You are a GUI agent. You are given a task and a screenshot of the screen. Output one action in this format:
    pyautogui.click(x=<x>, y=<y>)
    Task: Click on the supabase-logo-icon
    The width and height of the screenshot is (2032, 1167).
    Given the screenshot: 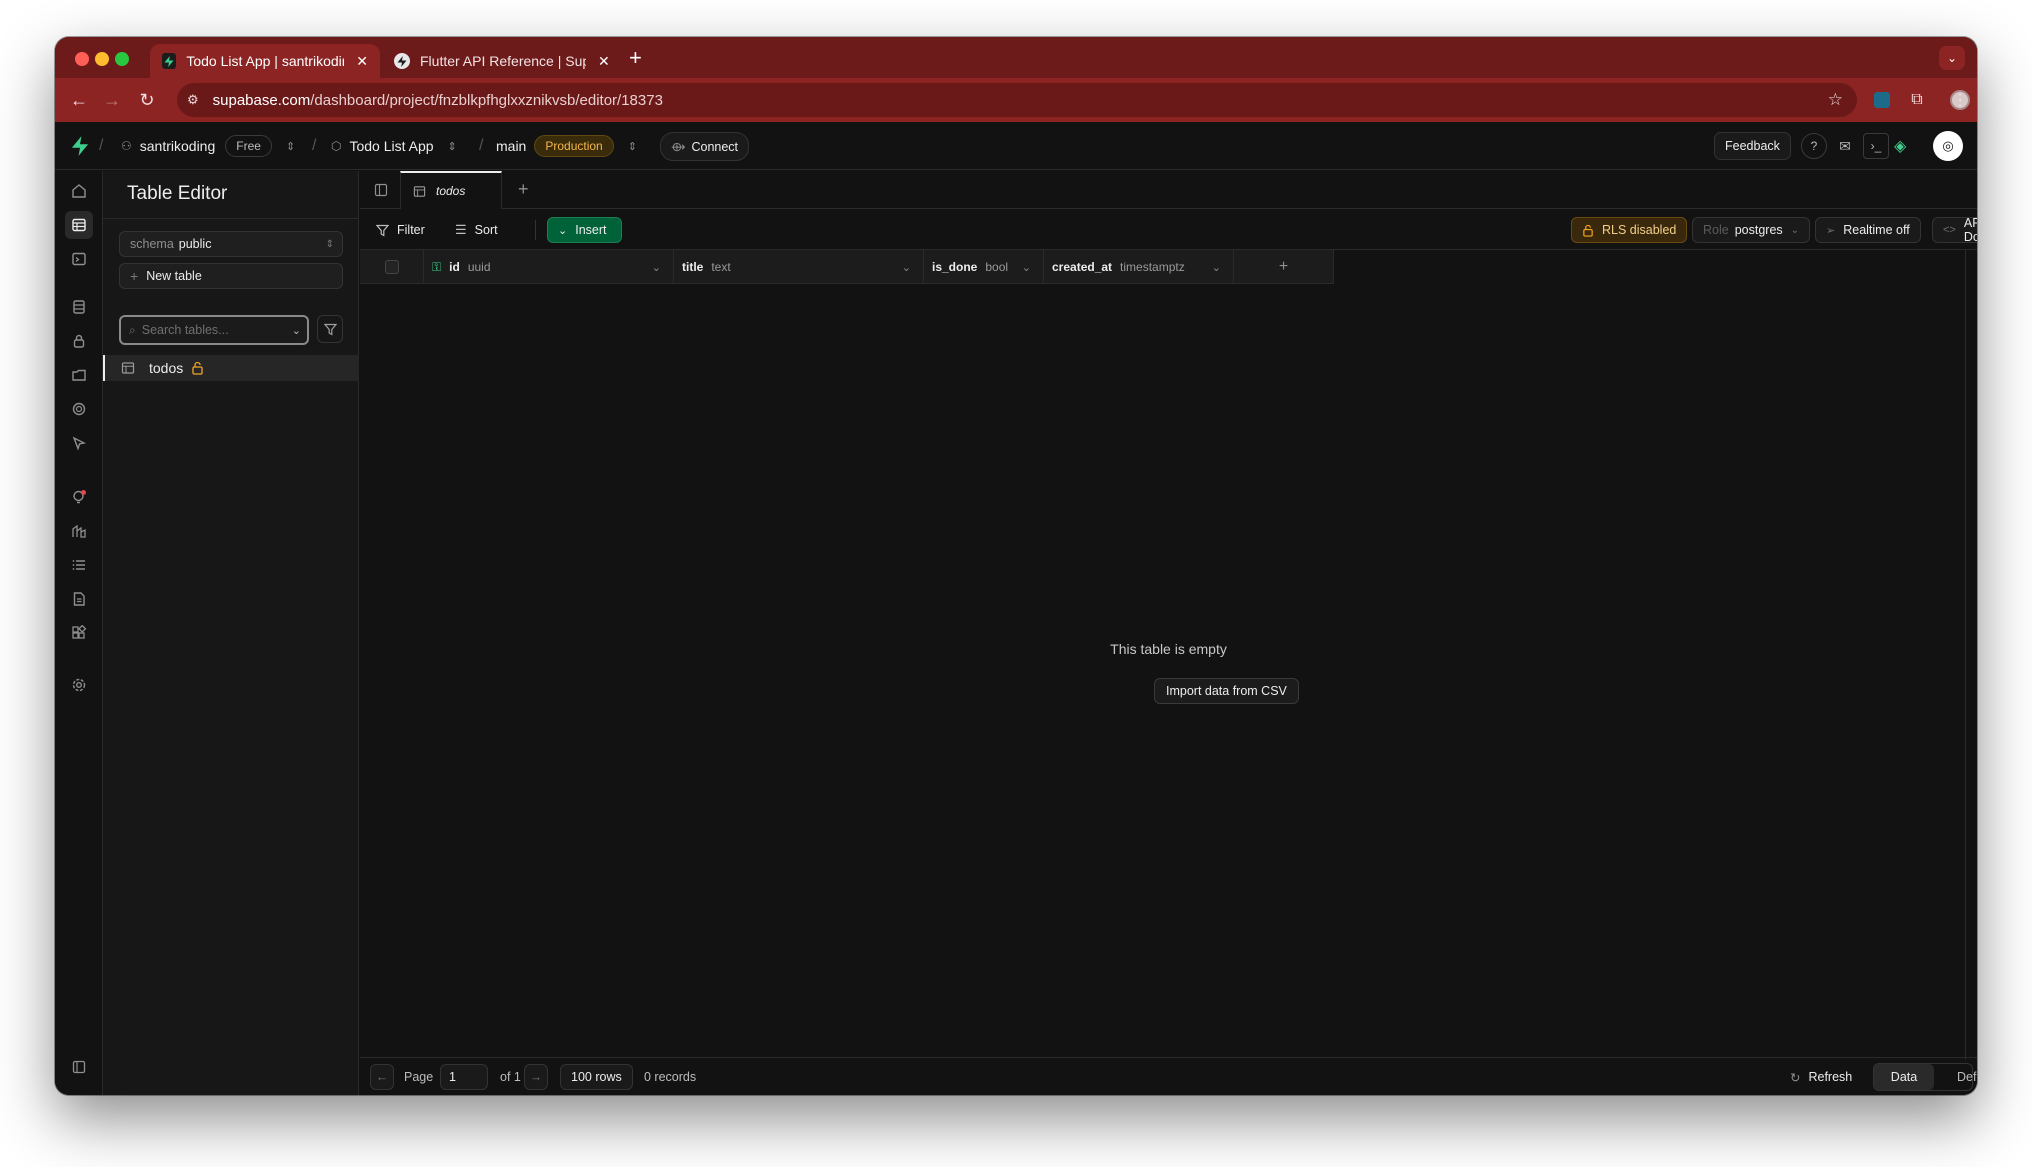 What is the action you would take?
    pyautogui.click(x=80, y=146)
    